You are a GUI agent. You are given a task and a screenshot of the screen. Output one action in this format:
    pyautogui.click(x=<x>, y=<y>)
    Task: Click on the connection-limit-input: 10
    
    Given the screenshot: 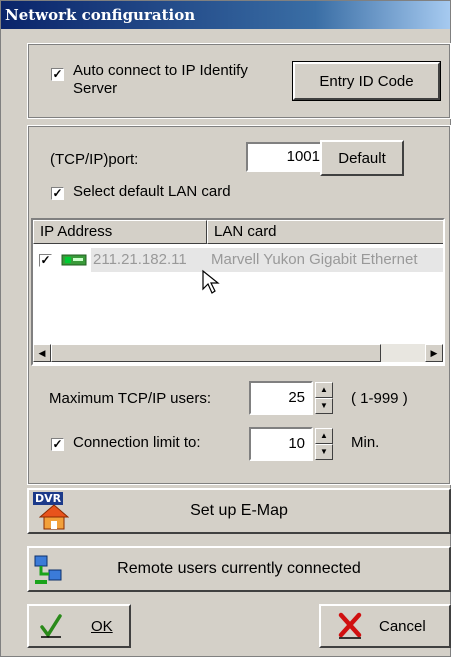 What is the action you would take?
    pyautogui.click(x=281, y=444)
    